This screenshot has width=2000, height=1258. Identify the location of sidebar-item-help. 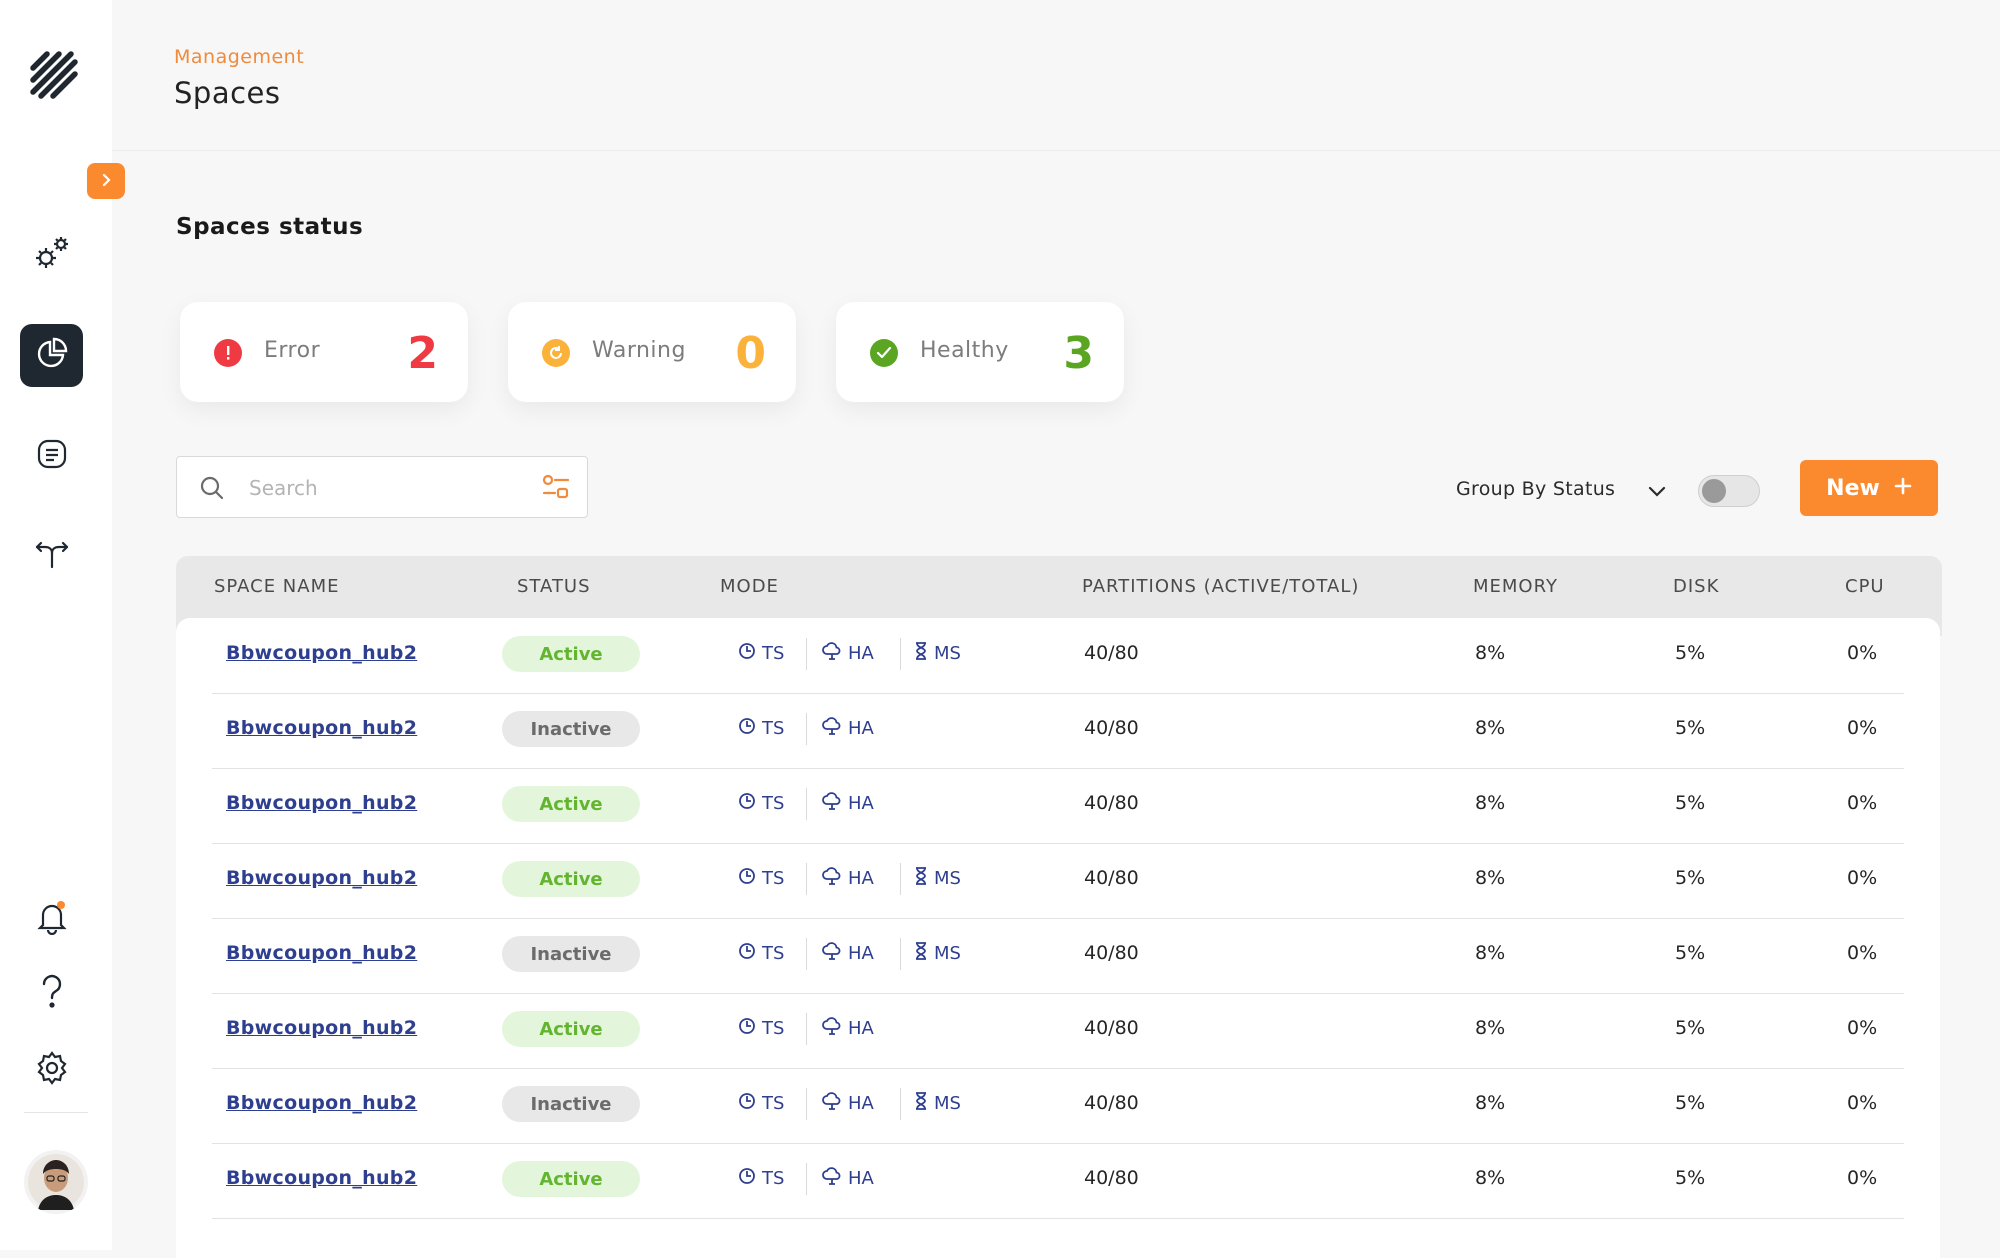
(51, 993).